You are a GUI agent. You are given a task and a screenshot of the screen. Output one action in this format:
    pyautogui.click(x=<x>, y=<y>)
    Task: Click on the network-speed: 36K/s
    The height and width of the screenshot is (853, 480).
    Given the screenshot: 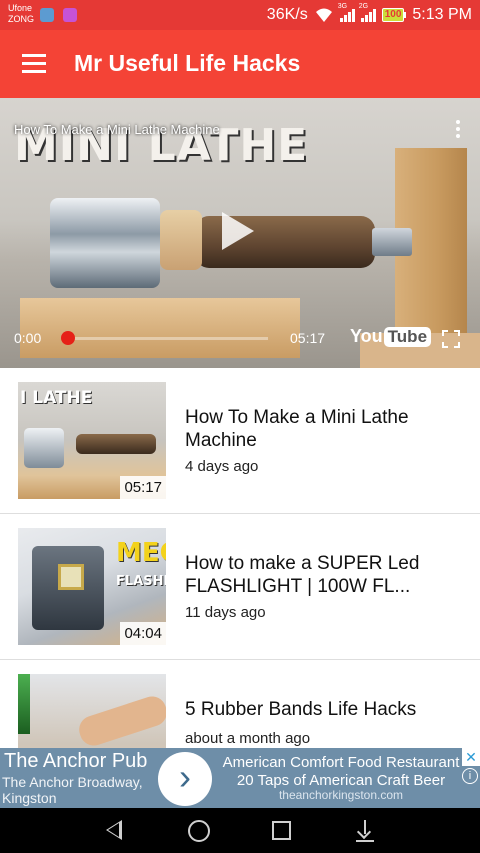 What is the action you would take?
    pyautogui.click(x=287, y=14)
    